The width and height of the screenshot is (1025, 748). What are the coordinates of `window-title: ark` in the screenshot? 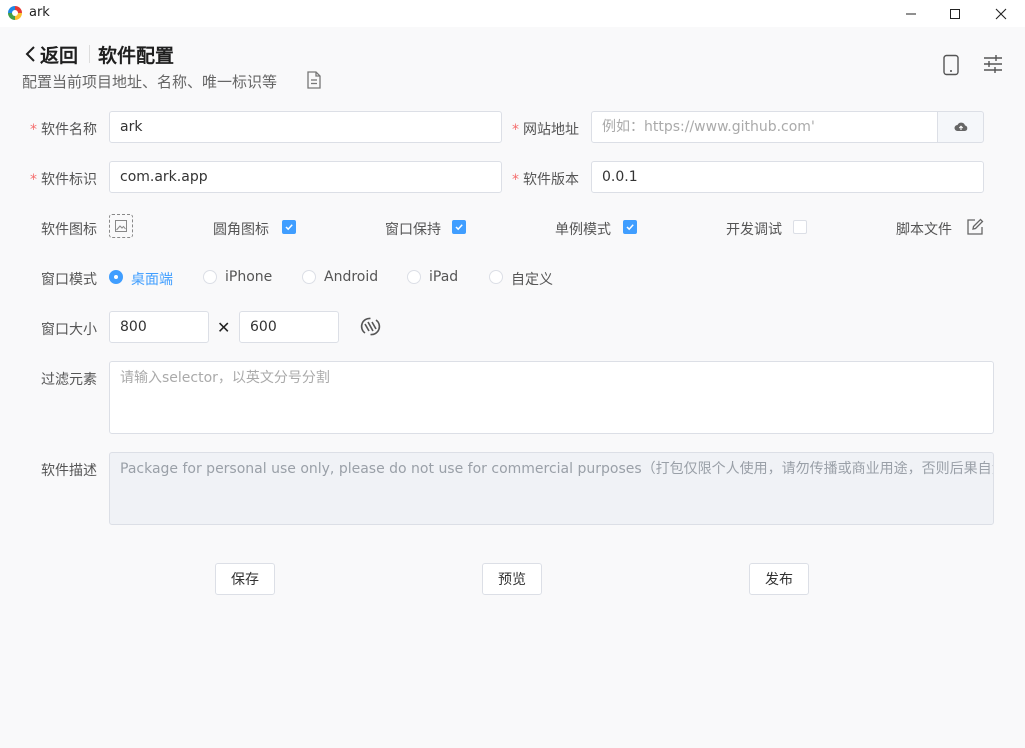 It's located at (39, 12).